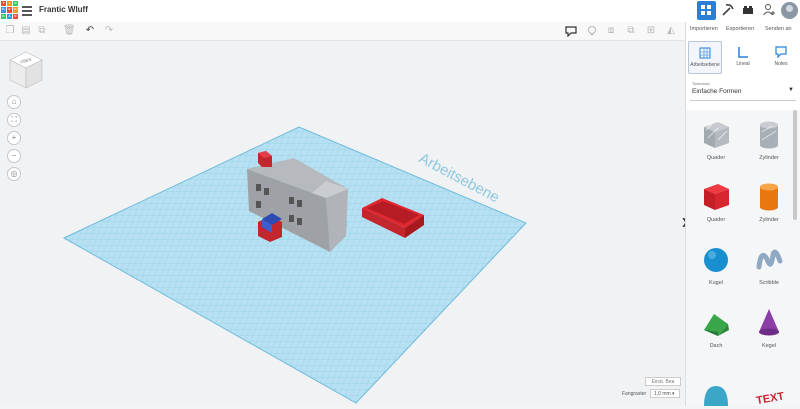 This screenshot has width=800, height=409. What do you see at coordinates (26, 31) in the screenshot?
I see `paste-icon: ▤` at bounding box center [26, 31].